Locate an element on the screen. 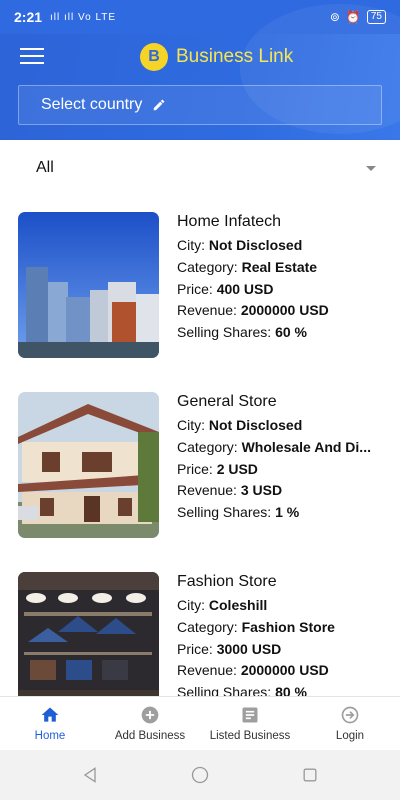 The width and height of the screenshot is (400, 800). brand: B Business Link is located at coordinates (216, 57).